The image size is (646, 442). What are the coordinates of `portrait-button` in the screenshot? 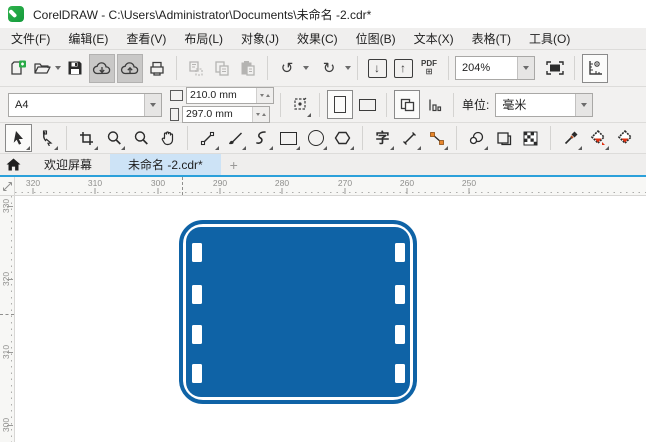 It's located at (340, 104).